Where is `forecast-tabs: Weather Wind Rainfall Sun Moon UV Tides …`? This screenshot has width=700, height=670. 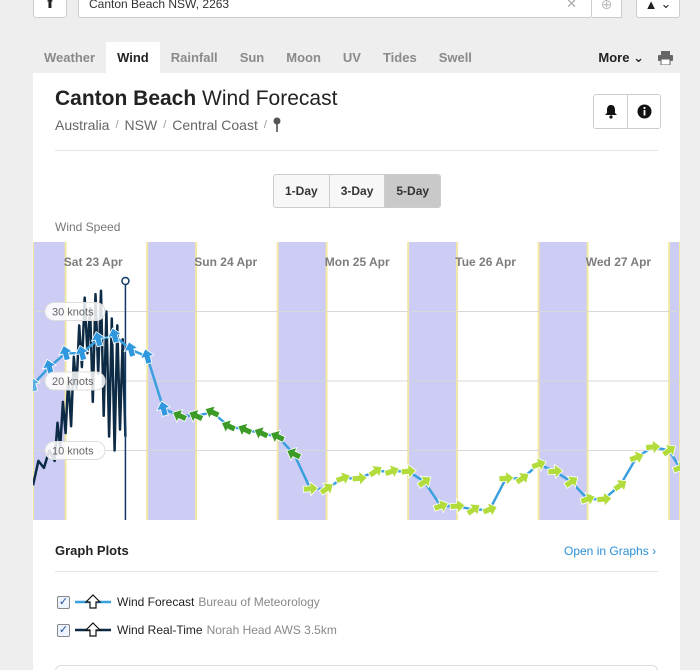
forecast-tabs: Weather Wind Rainfall Sun Moon UV Tides … is located at coordinates (356, 57).